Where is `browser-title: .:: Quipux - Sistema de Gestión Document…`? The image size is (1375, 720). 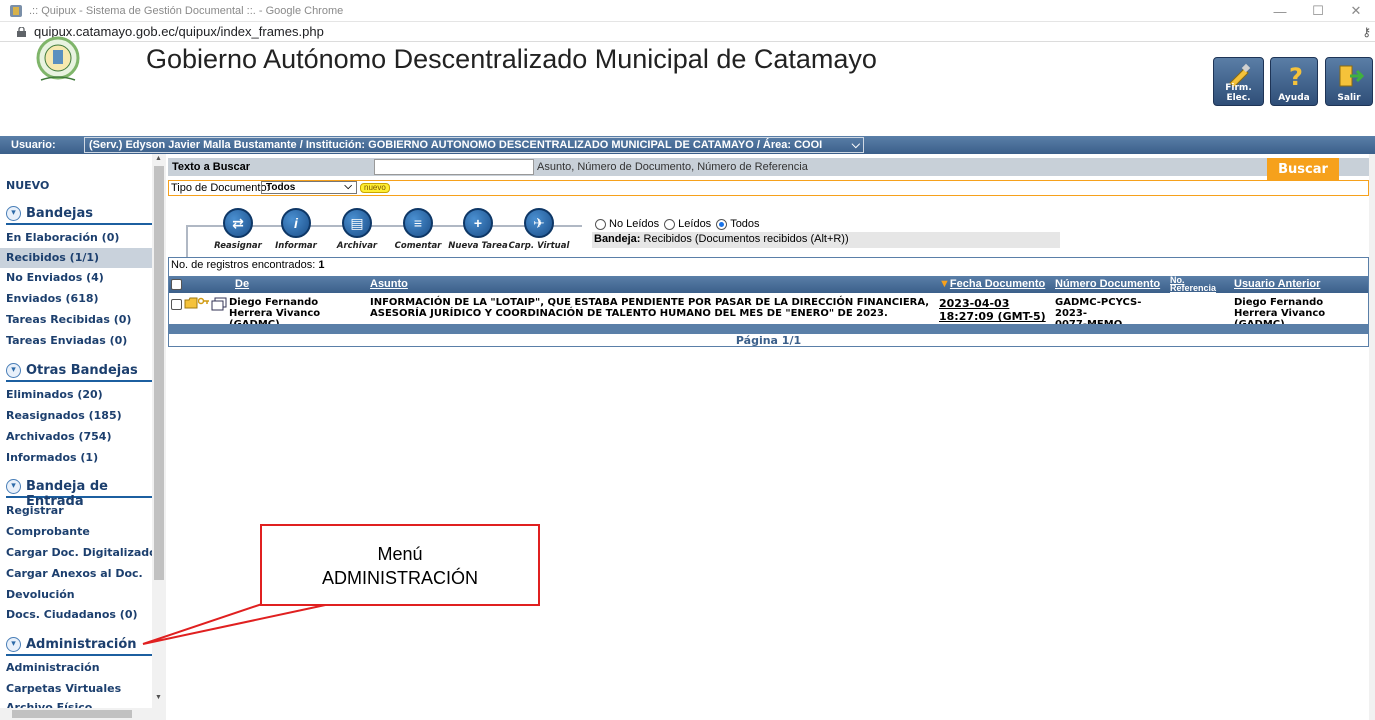
browser-title: .:: Quipux - Sistema de Gestión Document… is located at coordinates (186, 10).